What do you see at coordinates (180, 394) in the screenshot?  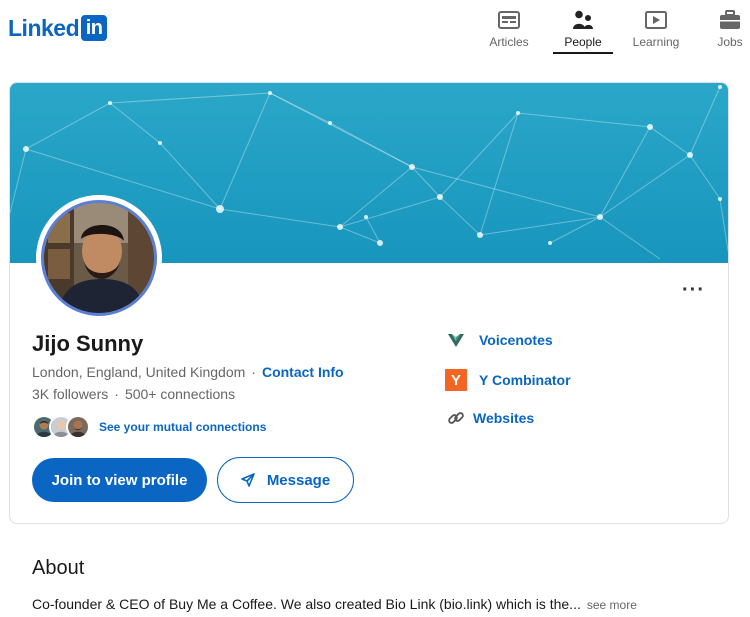 I see `connections-count: 500+ connections` at bounding box center [180, 394].